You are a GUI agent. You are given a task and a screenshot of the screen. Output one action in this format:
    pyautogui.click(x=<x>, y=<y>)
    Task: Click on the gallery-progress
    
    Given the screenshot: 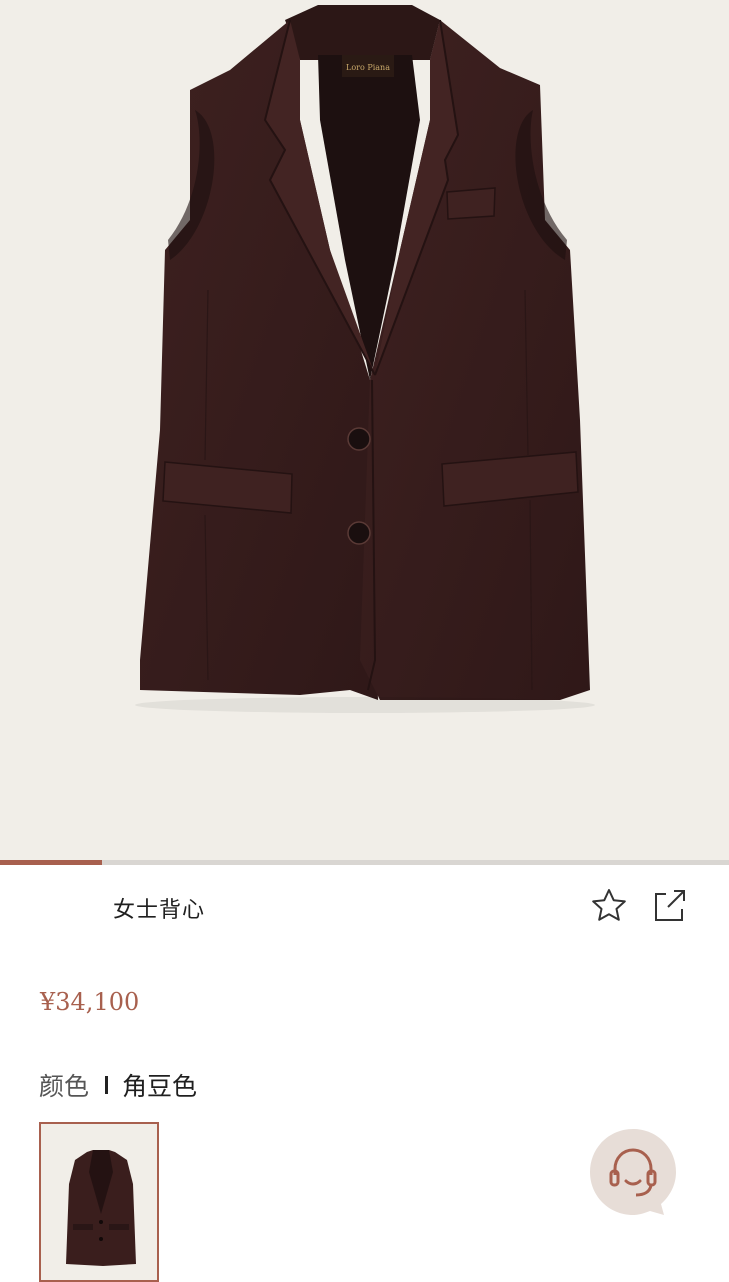 What is the action you would take?
    pyautogui.click(x=364, y=862)
    